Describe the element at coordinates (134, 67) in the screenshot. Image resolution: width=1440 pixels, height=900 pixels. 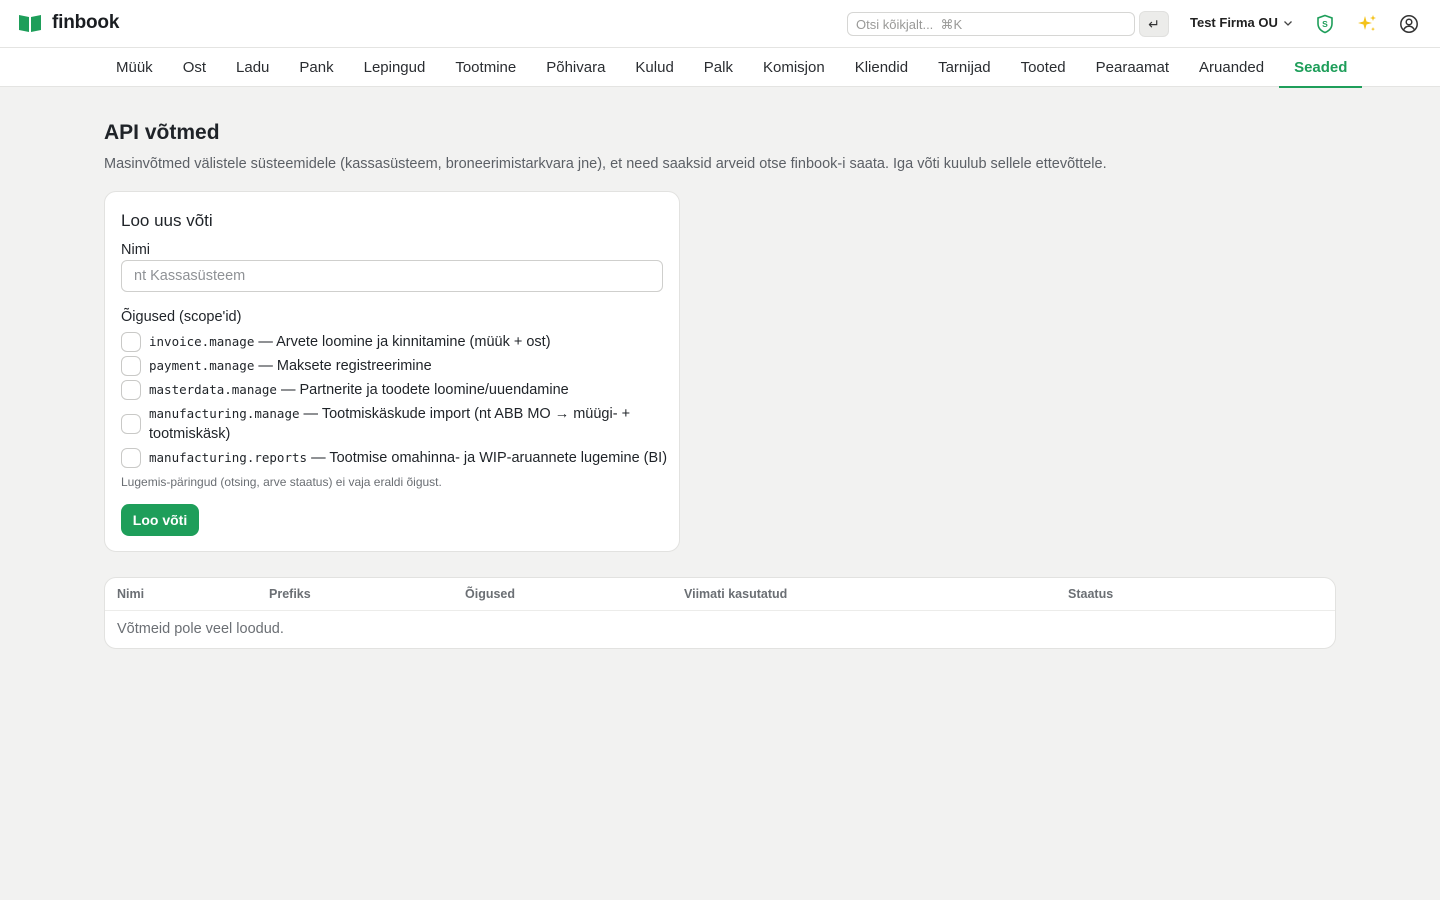
I see `tab-muuk: Müük` at that location.